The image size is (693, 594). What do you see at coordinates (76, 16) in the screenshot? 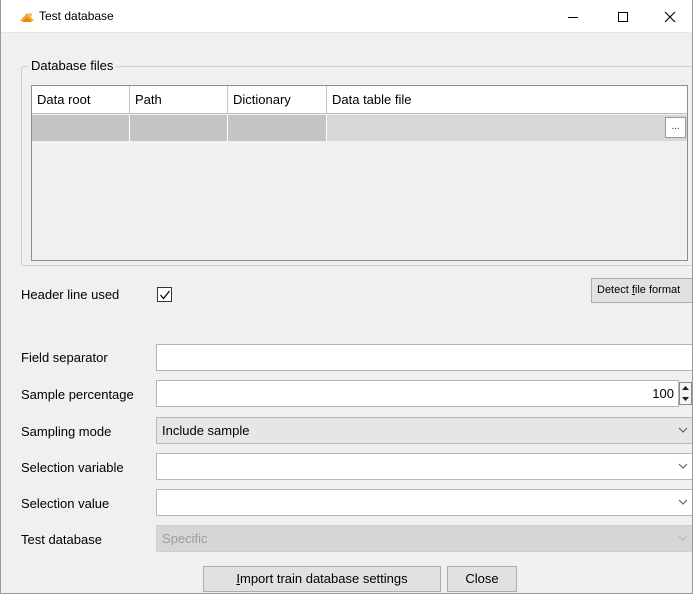
I see `window-title: Test database` at bounding box center [76, 16].